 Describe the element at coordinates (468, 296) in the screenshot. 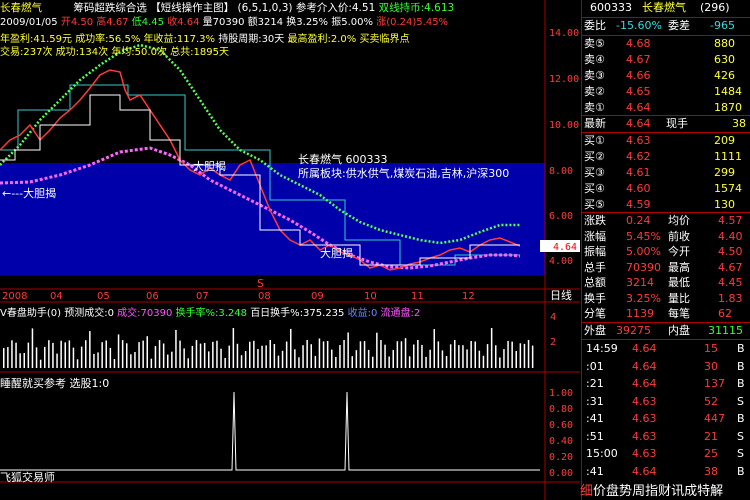

I see `time-tick: 12` at that location.